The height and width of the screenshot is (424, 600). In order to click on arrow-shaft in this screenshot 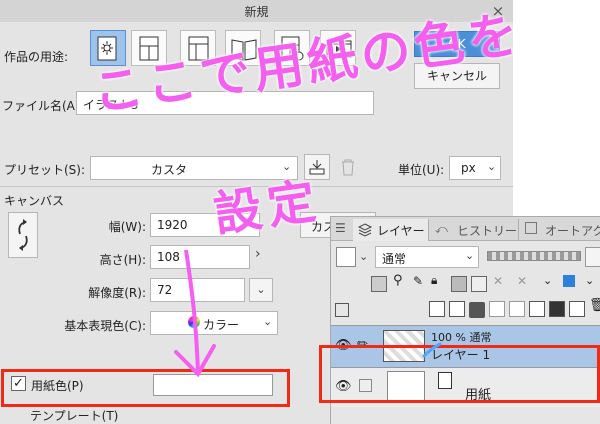, I will do `click(192, 311)`.